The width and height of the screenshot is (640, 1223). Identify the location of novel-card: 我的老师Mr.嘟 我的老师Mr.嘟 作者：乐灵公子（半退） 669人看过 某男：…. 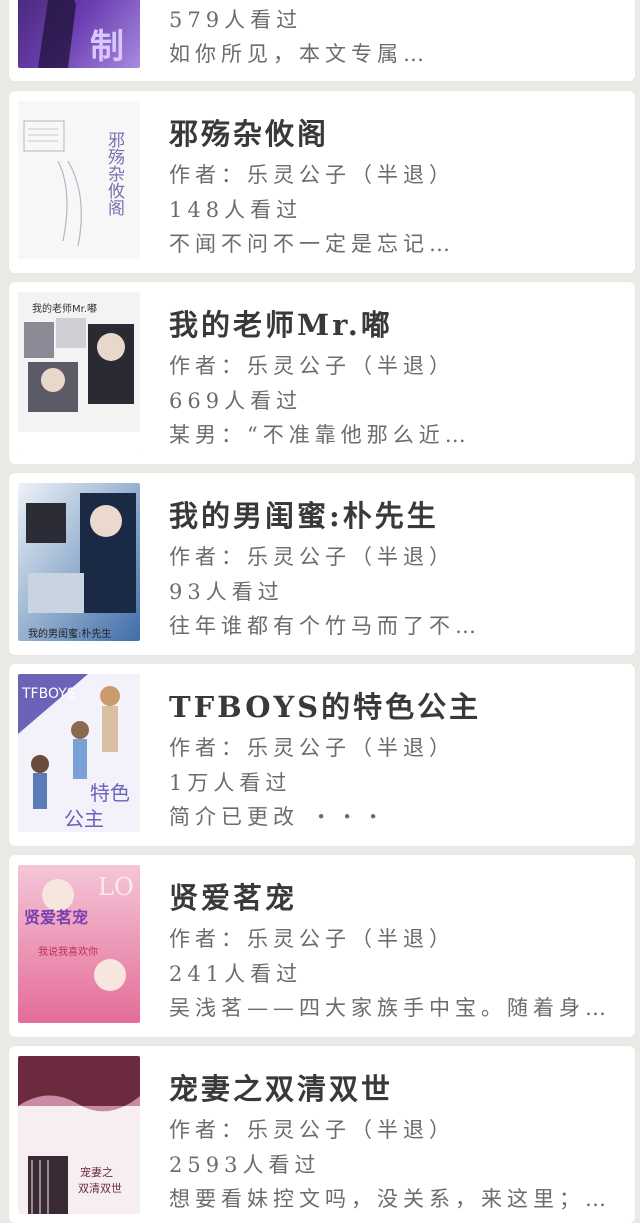
(322, 373).